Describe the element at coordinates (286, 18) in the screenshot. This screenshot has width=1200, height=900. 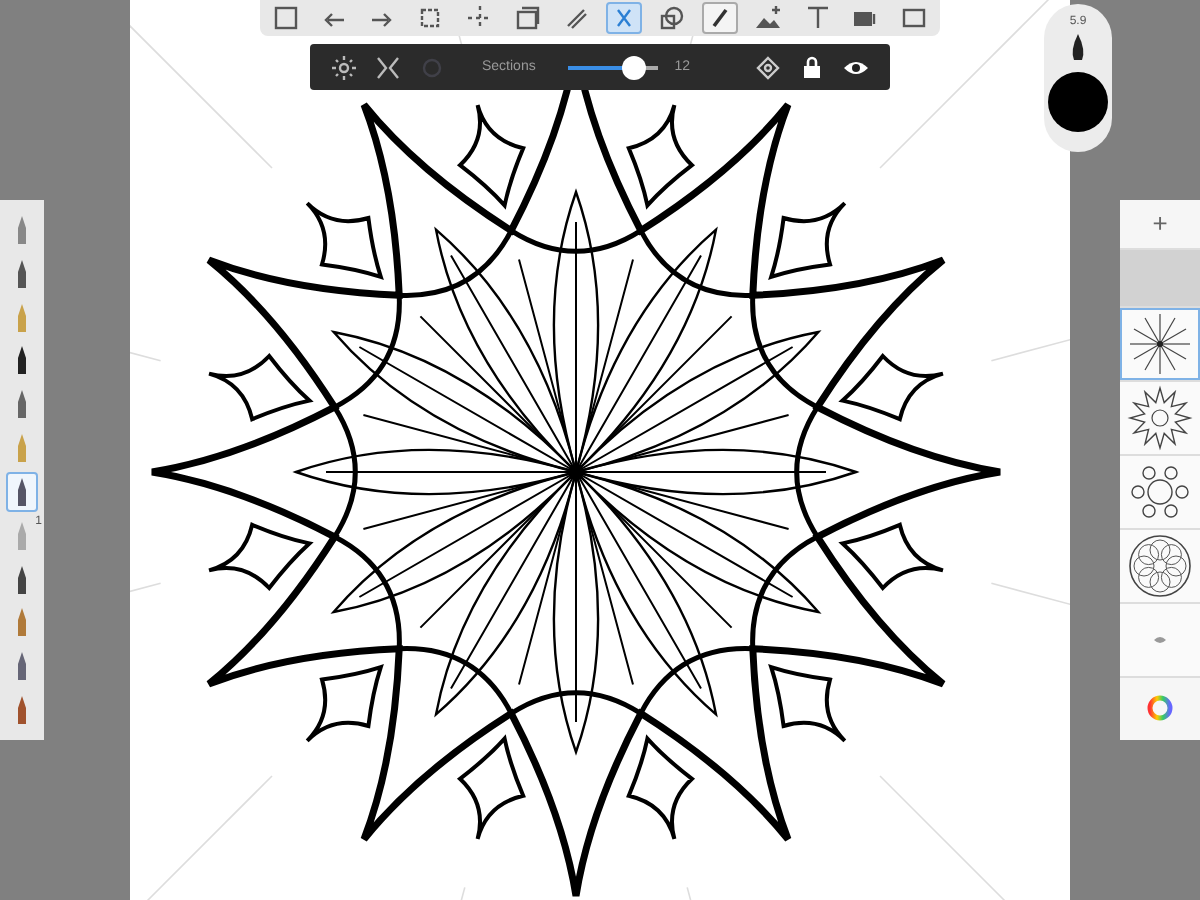
I see `layout-icon` at that location.